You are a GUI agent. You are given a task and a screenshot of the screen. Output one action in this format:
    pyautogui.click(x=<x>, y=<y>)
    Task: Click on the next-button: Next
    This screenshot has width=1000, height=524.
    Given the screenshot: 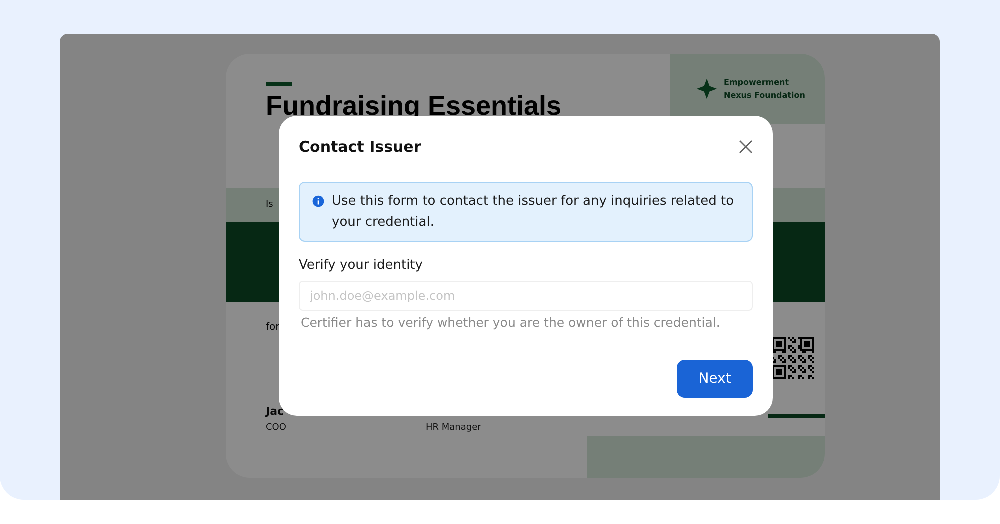 What is the action you would take?
    pyautogui.click(x=715, y=379)
    